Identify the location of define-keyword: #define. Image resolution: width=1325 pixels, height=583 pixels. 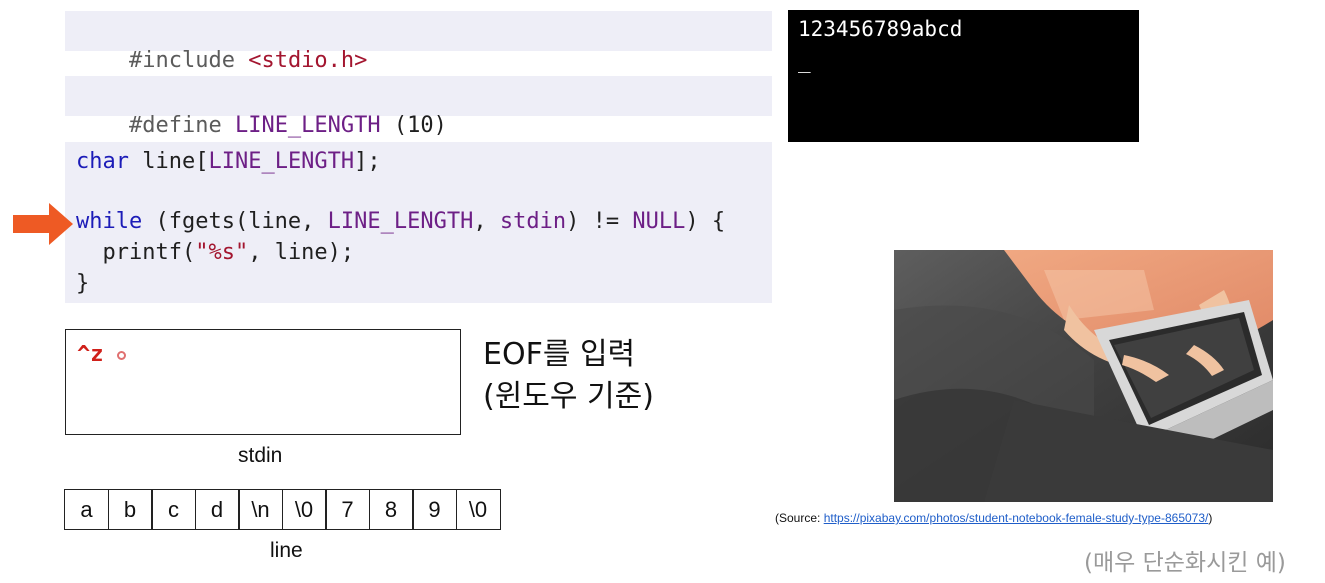
(175, 125).